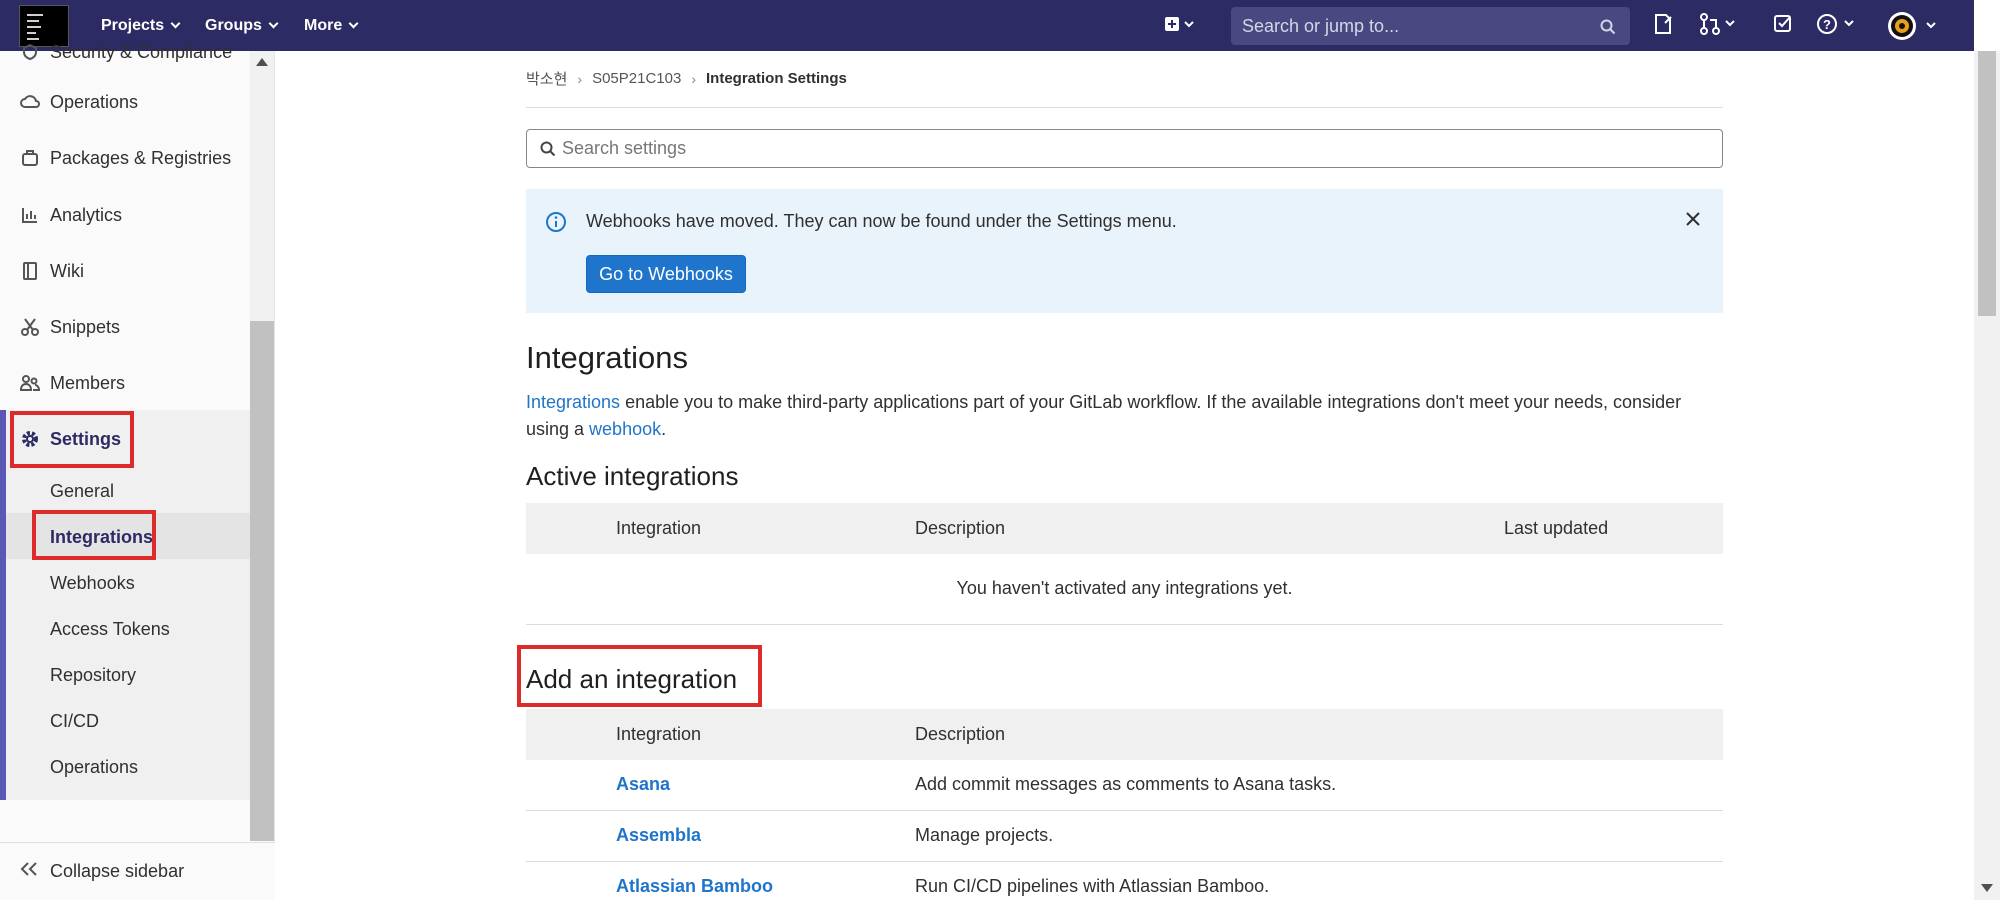  What do you see at coordinates (125, 158) in the screenshot?
I see `sidebar-item-packages: Packages & Registries` at bounding box center [125, 158].